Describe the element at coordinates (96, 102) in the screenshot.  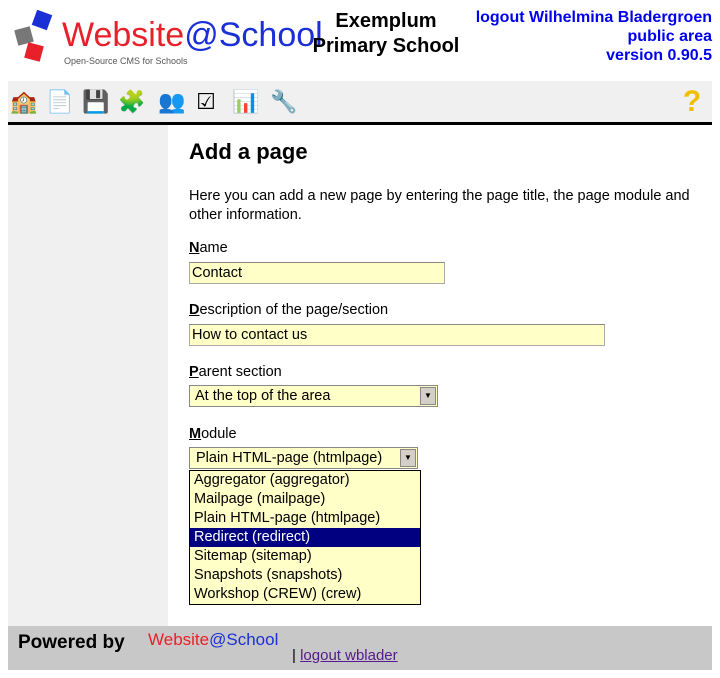
I see `save-icon: 💾` at that location.